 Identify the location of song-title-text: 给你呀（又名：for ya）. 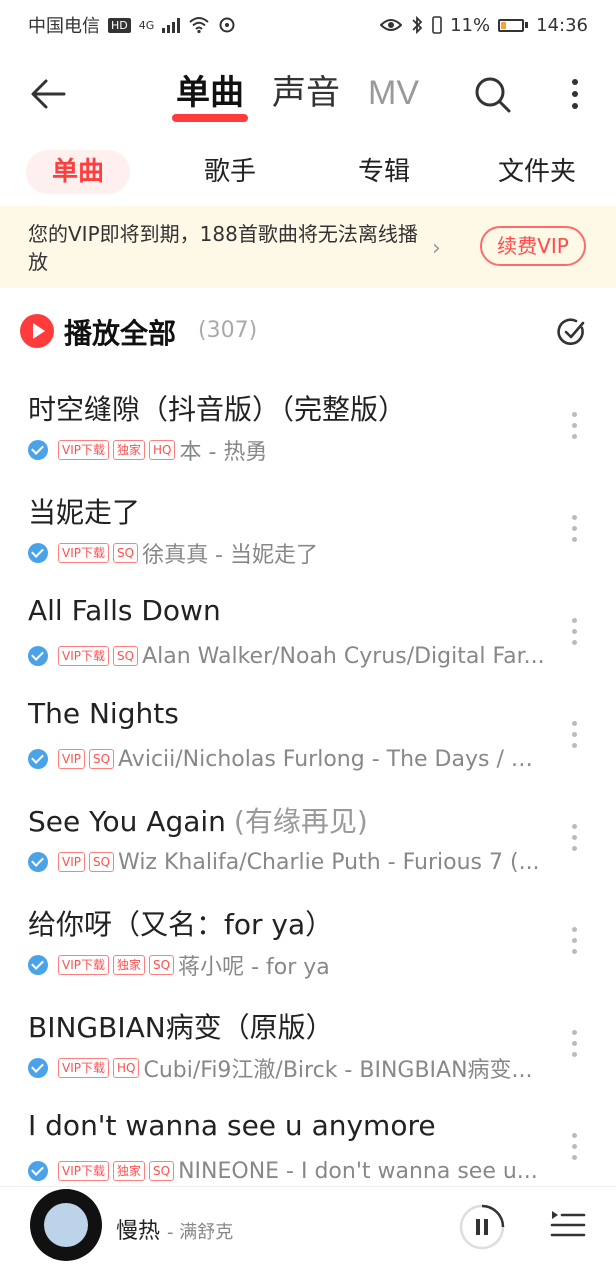
(181, 924).